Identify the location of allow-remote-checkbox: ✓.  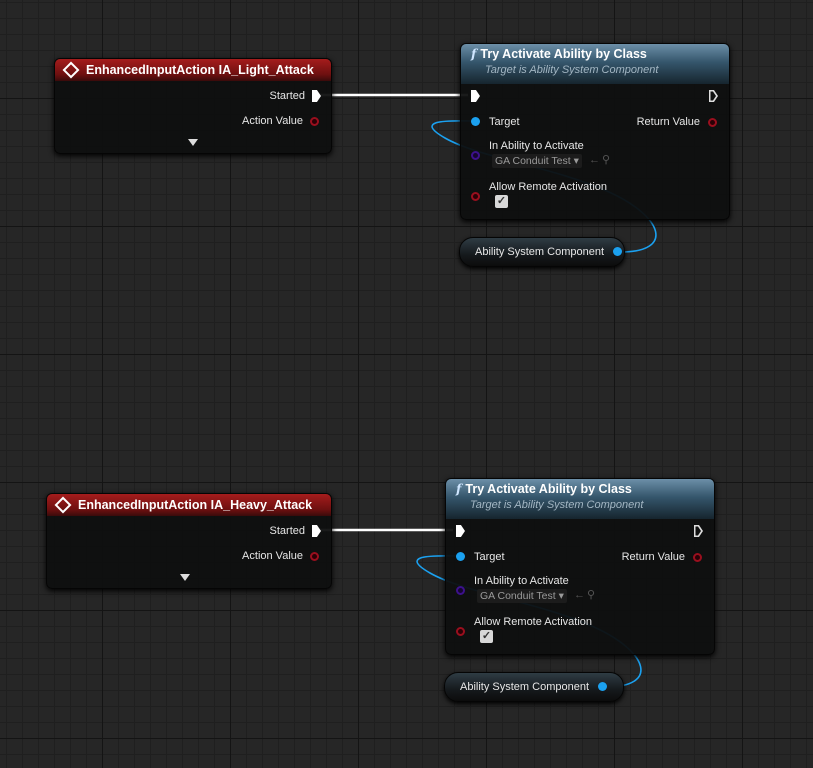
(486, 636).